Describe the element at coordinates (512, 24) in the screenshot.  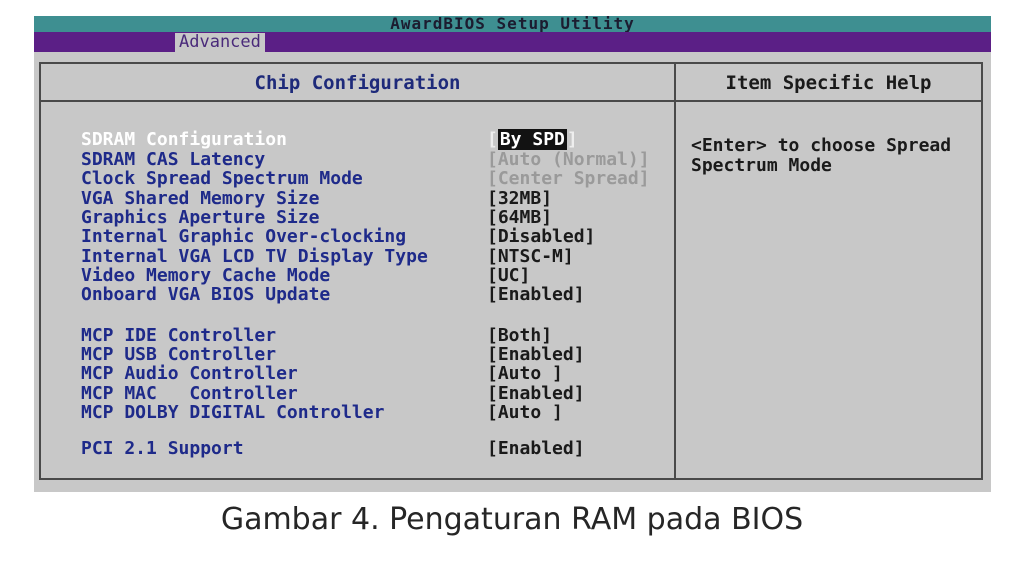
I see `window-title: AwardBIOS Setup Utility` at that location.